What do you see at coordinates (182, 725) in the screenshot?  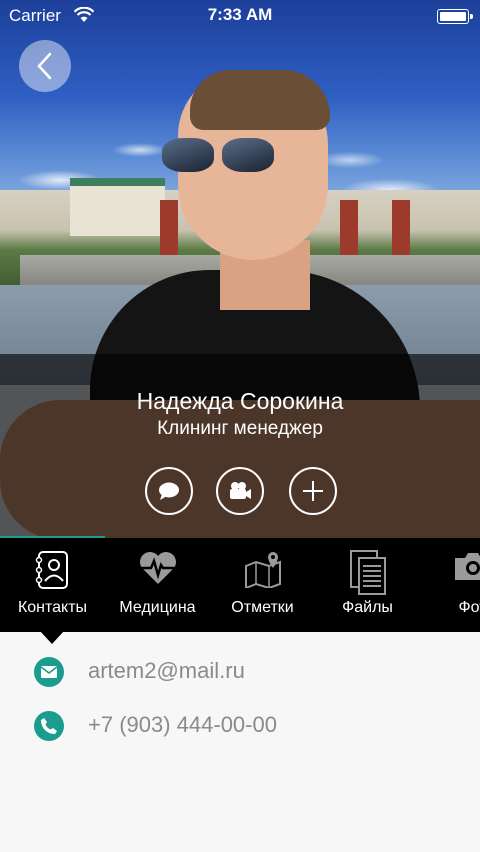 I see `phone-value: +7 (903) 444-00-00` at bounding box center [182, 725].